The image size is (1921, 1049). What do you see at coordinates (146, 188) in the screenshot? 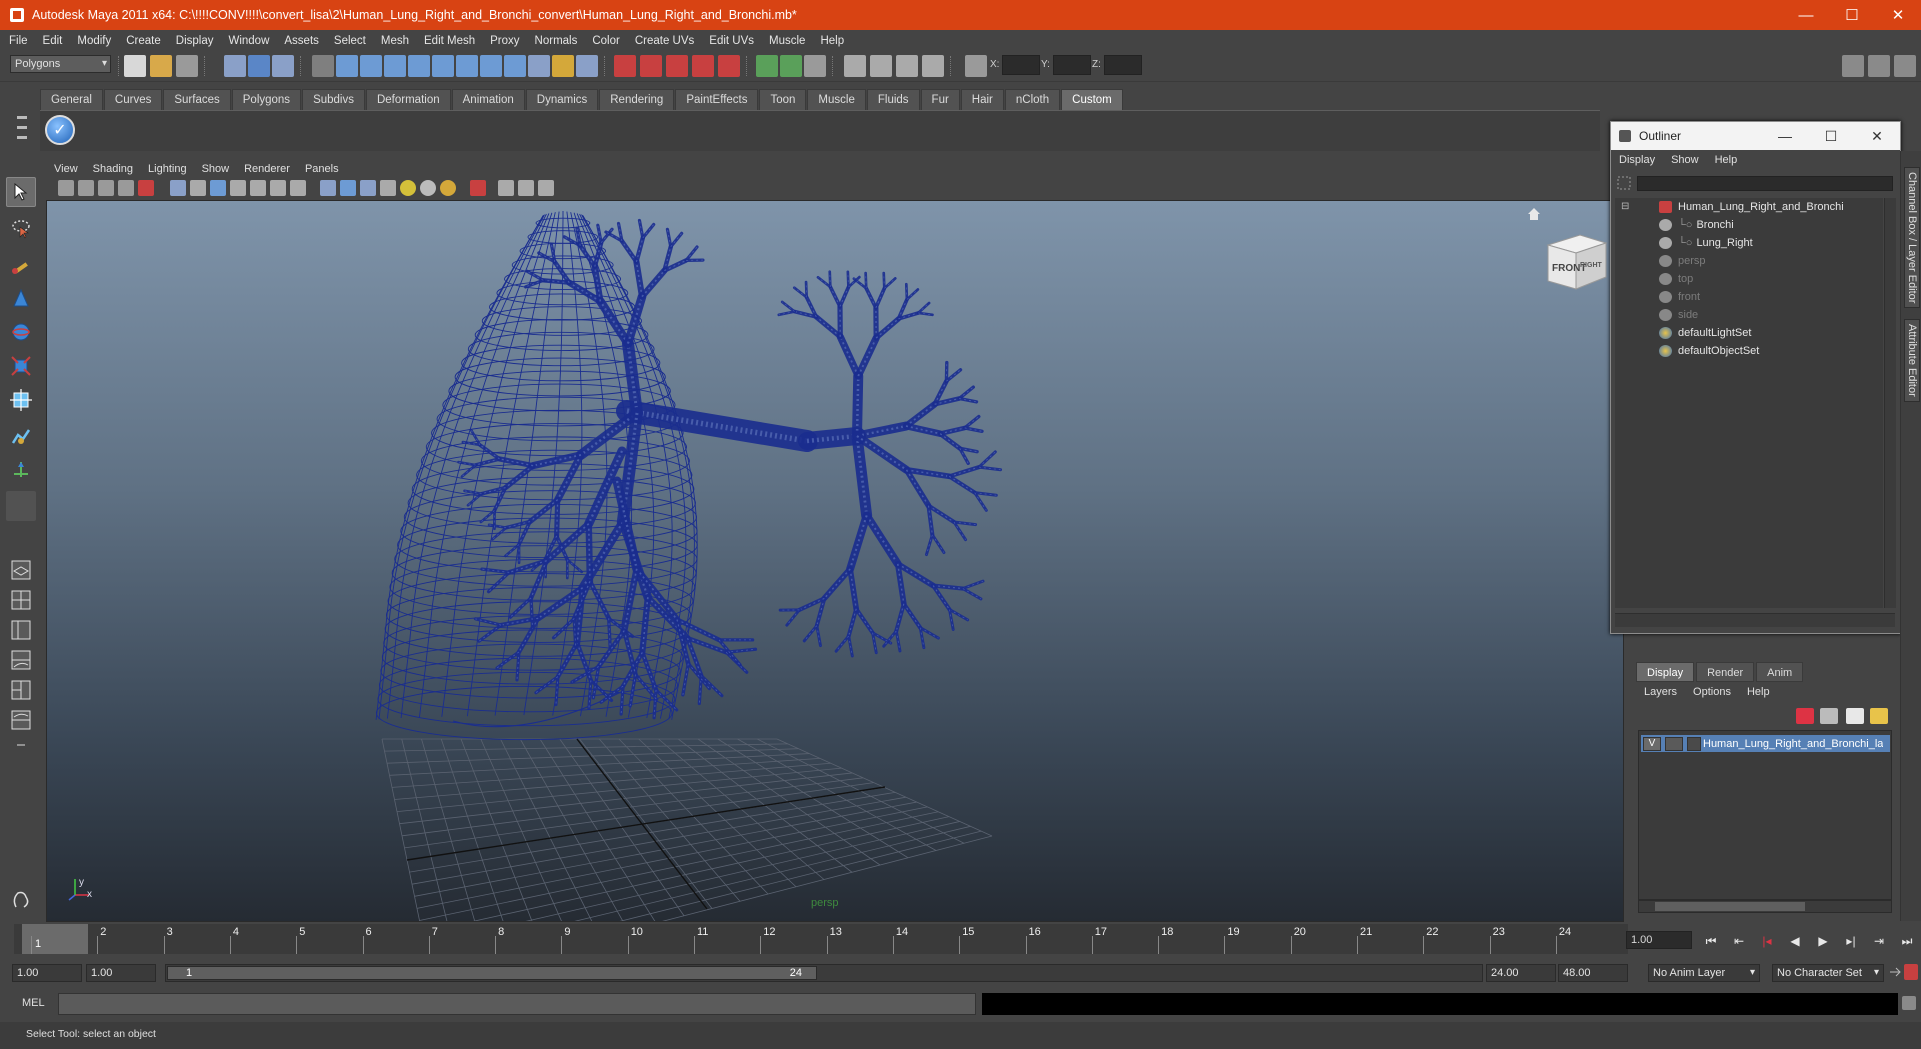
I see `two-d-pan-zoom-icon` at bounding box center [146, 188].